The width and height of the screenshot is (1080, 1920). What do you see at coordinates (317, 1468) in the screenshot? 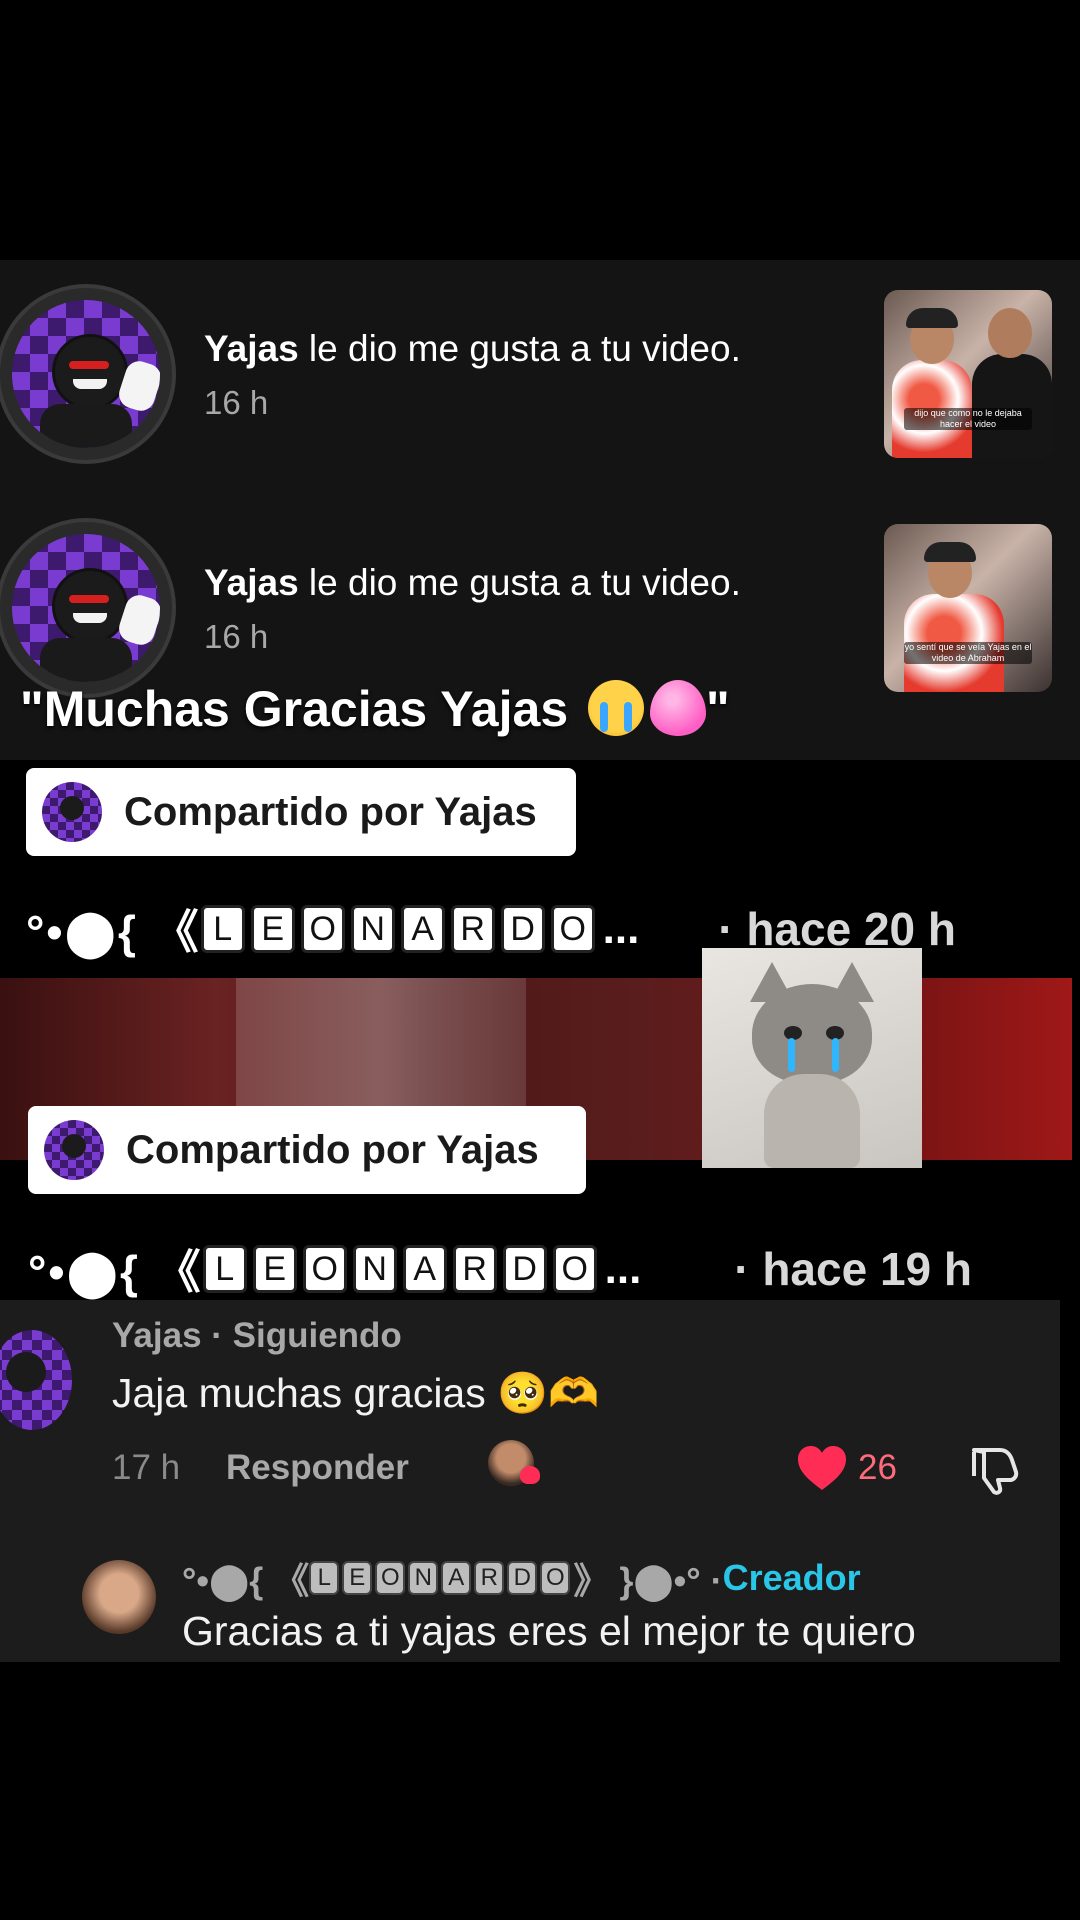
I see `reply-button: Responder` at bounding box center [317, 1468].